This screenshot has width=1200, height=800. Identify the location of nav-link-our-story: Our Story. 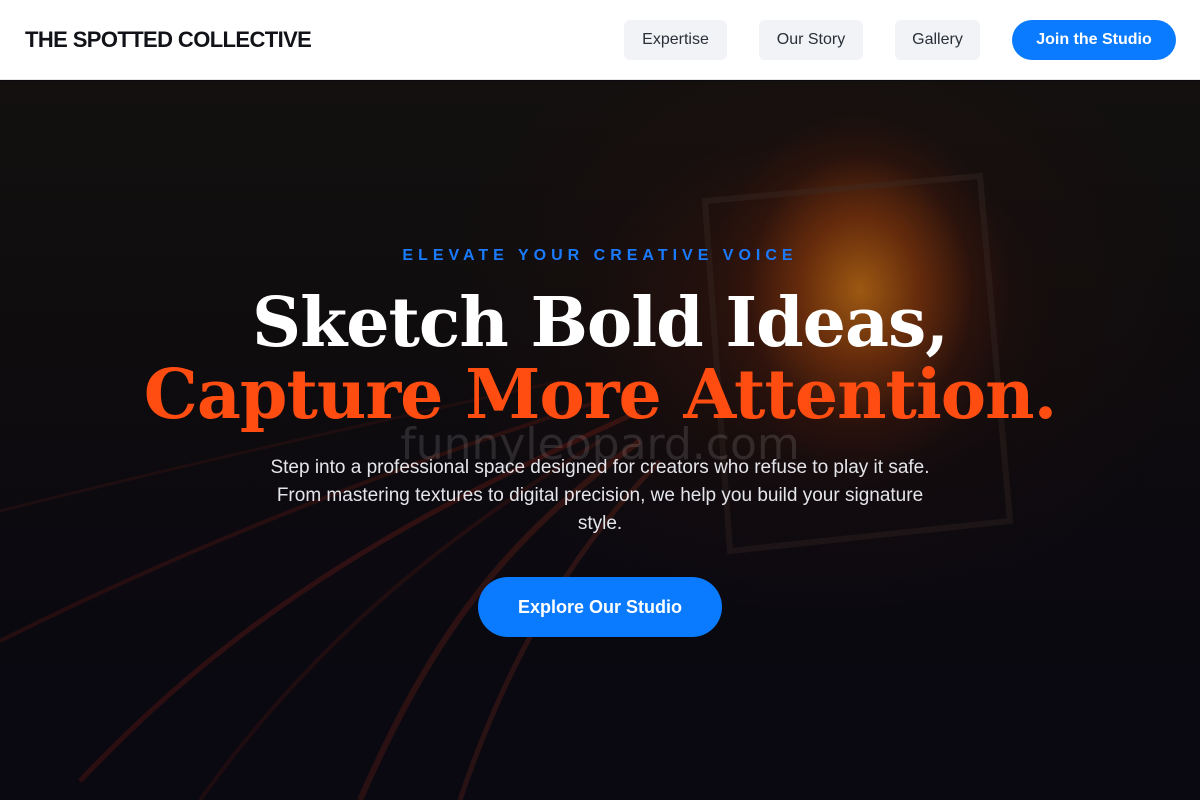
(811, 39).